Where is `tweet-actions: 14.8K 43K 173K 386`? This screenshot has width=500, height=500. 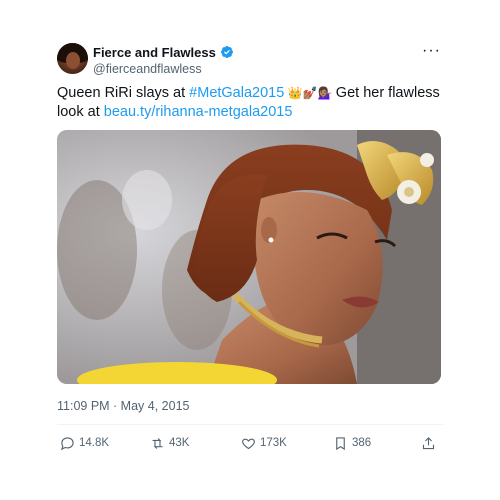
tweet-actions: 14.8K 43K 173K 386 is located at coordinates (250, 444).